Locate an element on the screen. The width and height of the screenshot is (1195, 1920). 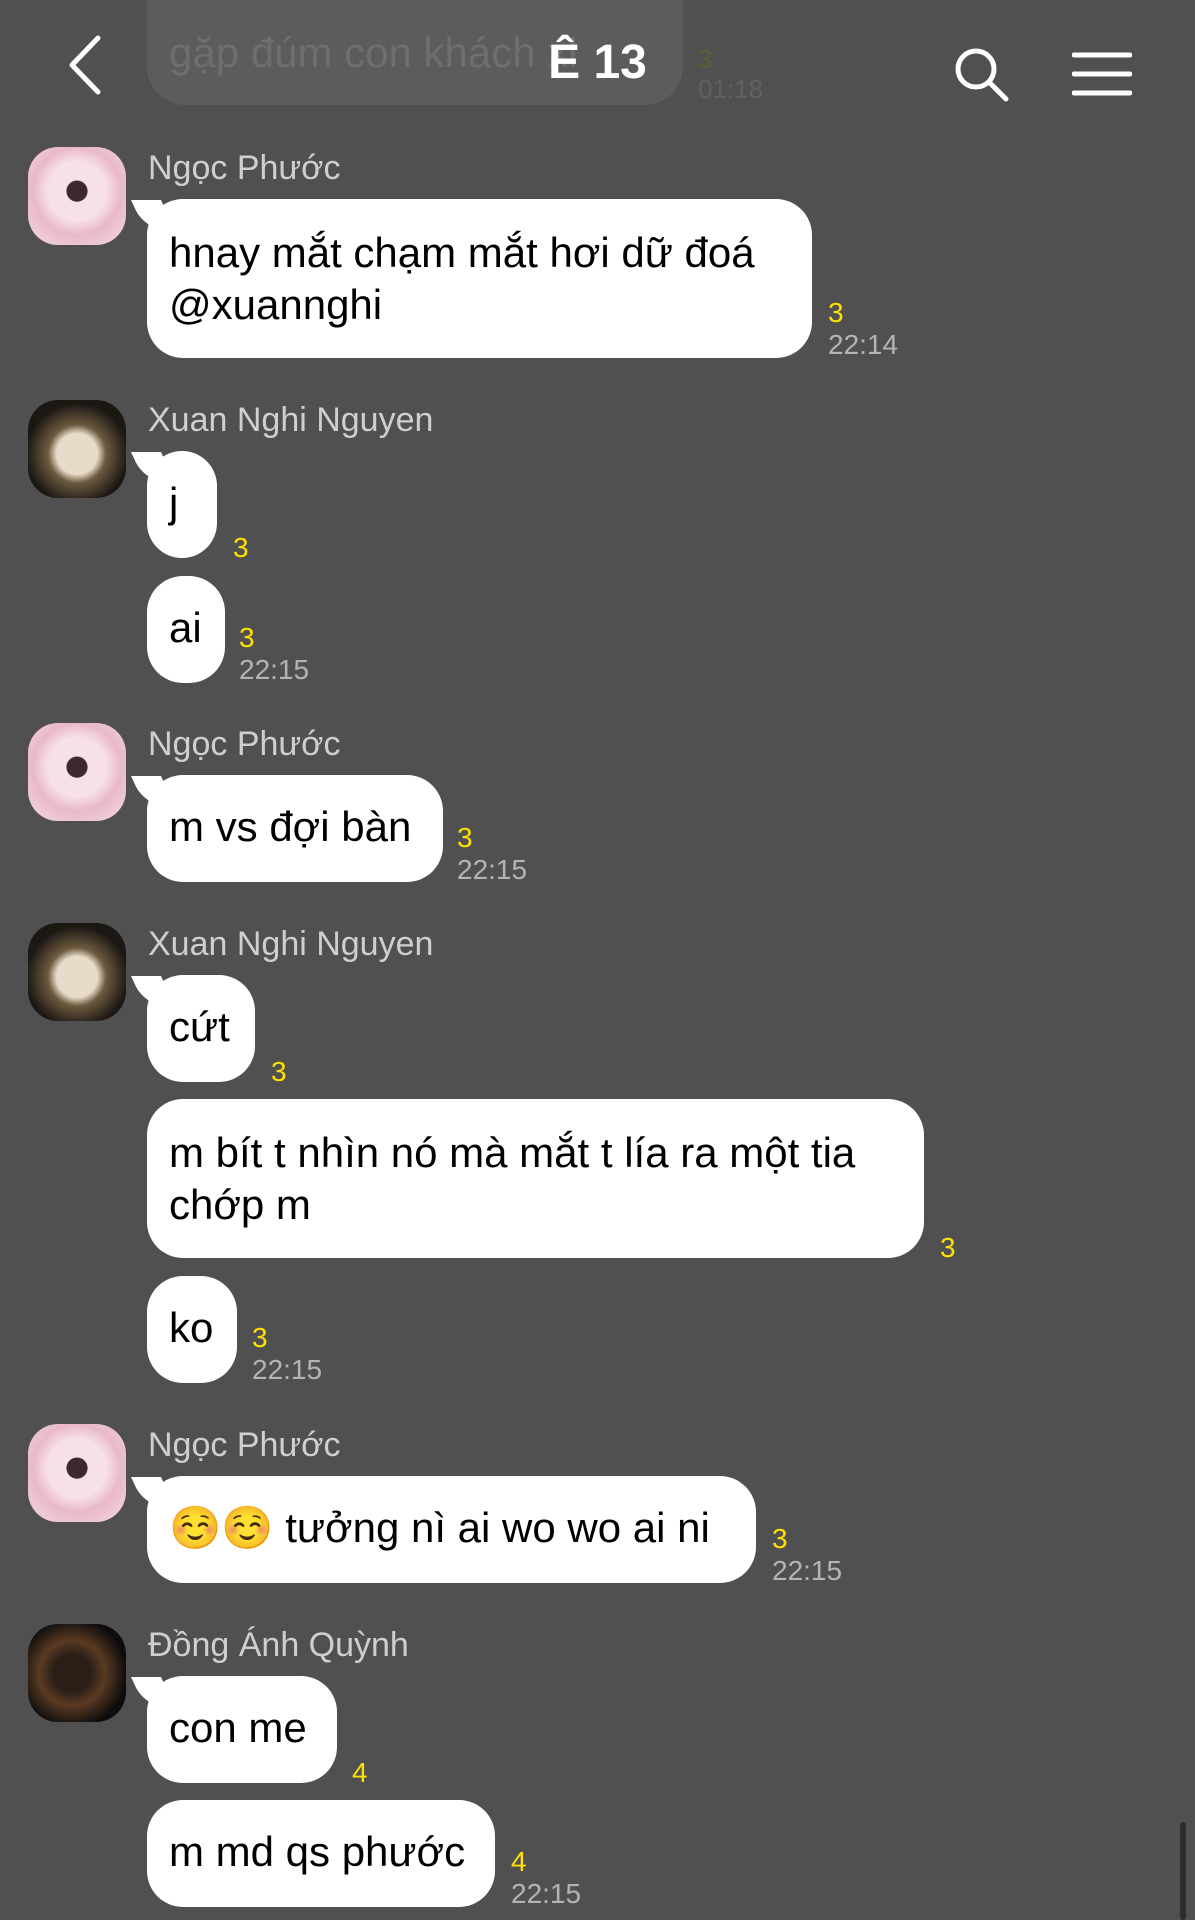
message-meta: 4 is located at coordinates (360, 1773).